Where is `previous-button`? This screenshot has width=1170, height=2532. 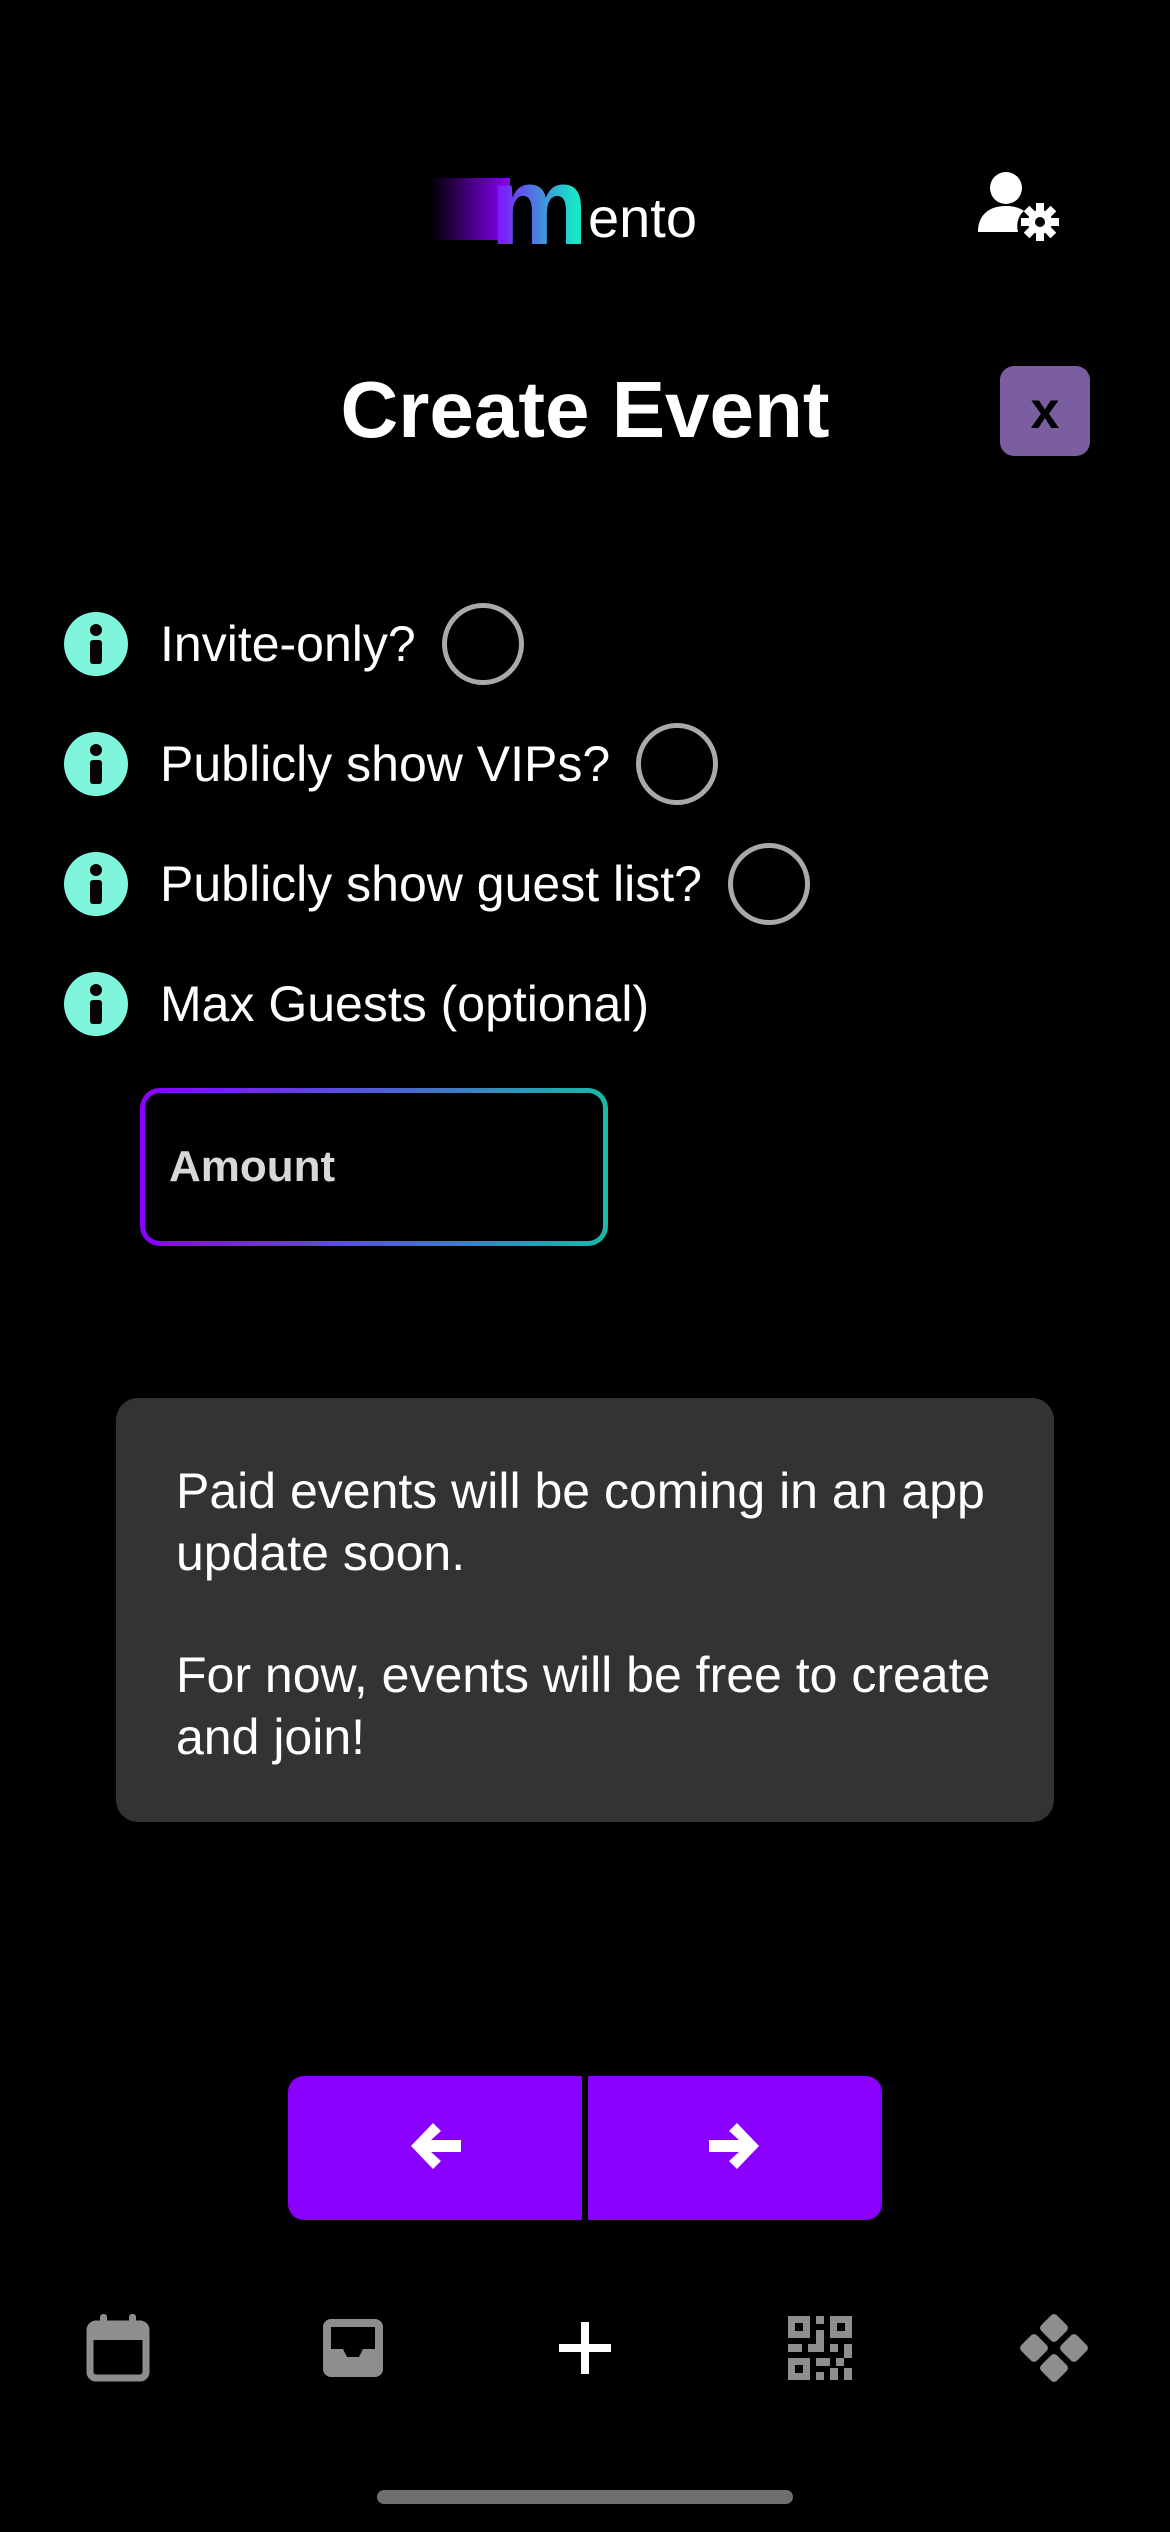 previous-button is located at coordinates (435, 2148).